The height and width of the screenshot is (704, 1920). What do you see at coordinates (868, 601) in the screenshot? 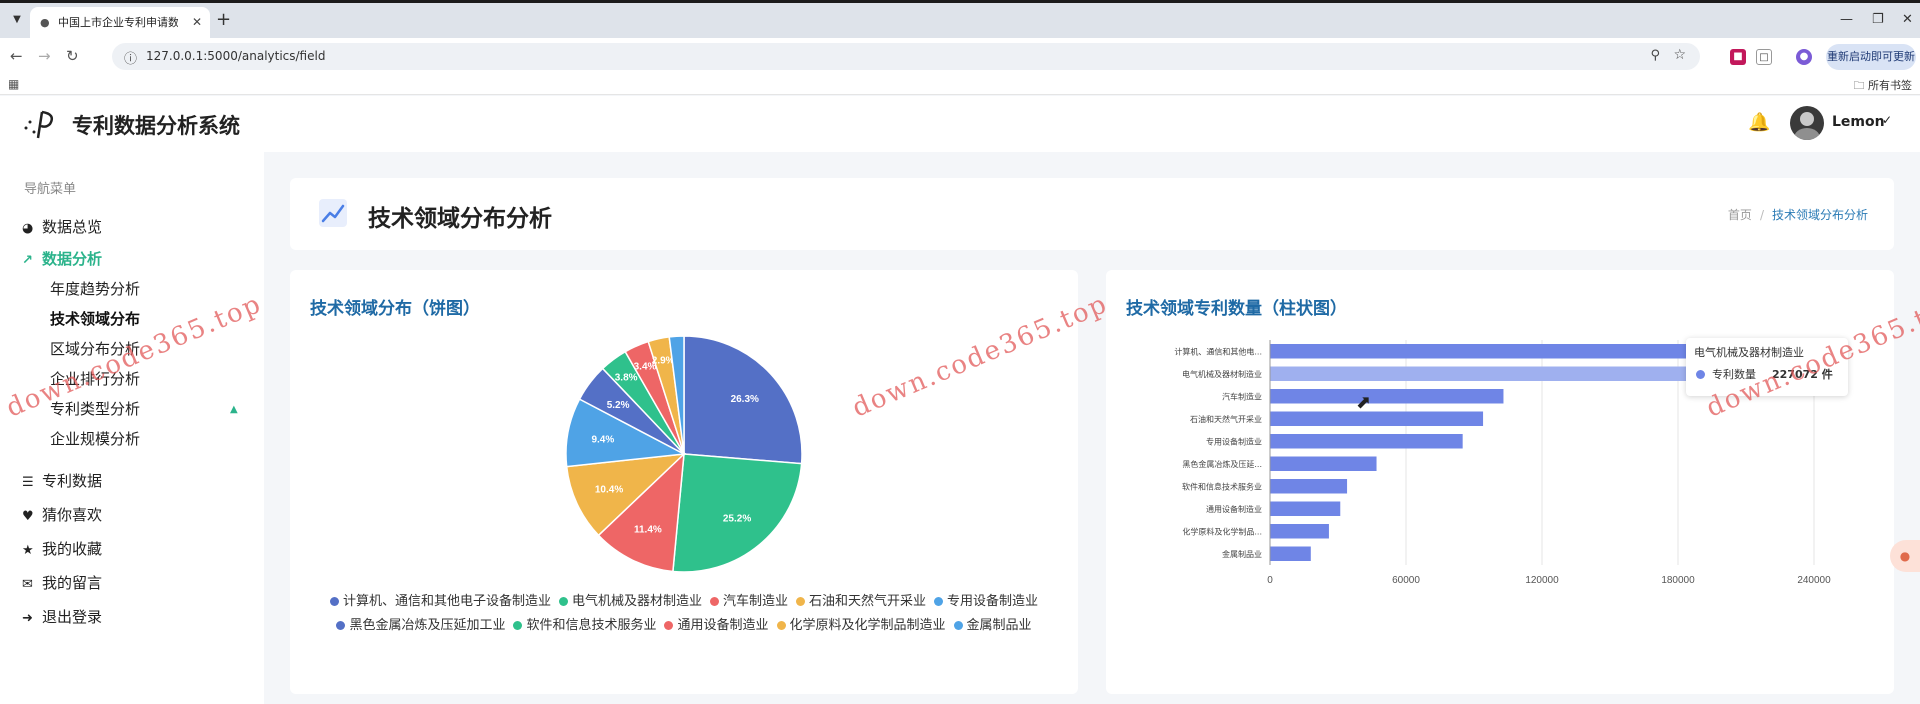
I see `legend-label: 石油和天然气开采业` at bounding box center [868, 601].